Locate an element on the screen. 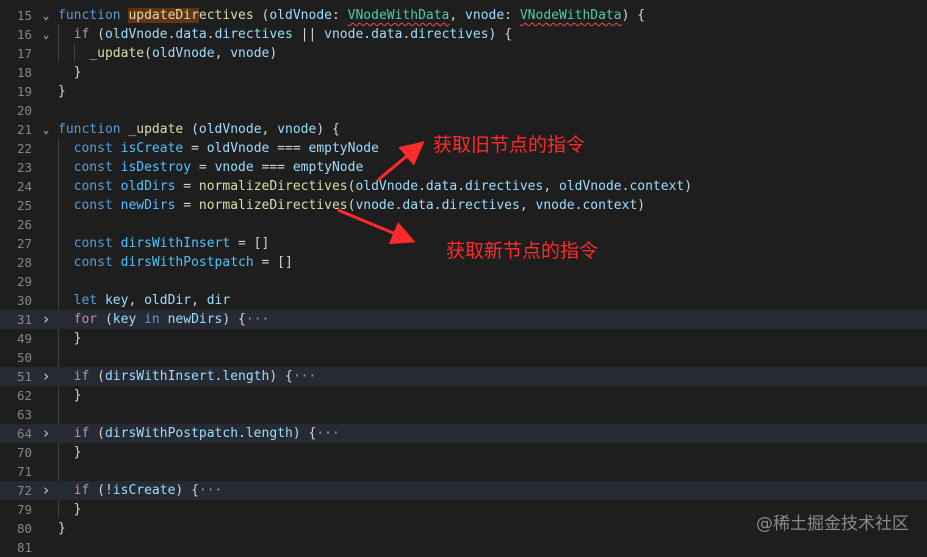  arrow-new is located at coordinates (376, 226).